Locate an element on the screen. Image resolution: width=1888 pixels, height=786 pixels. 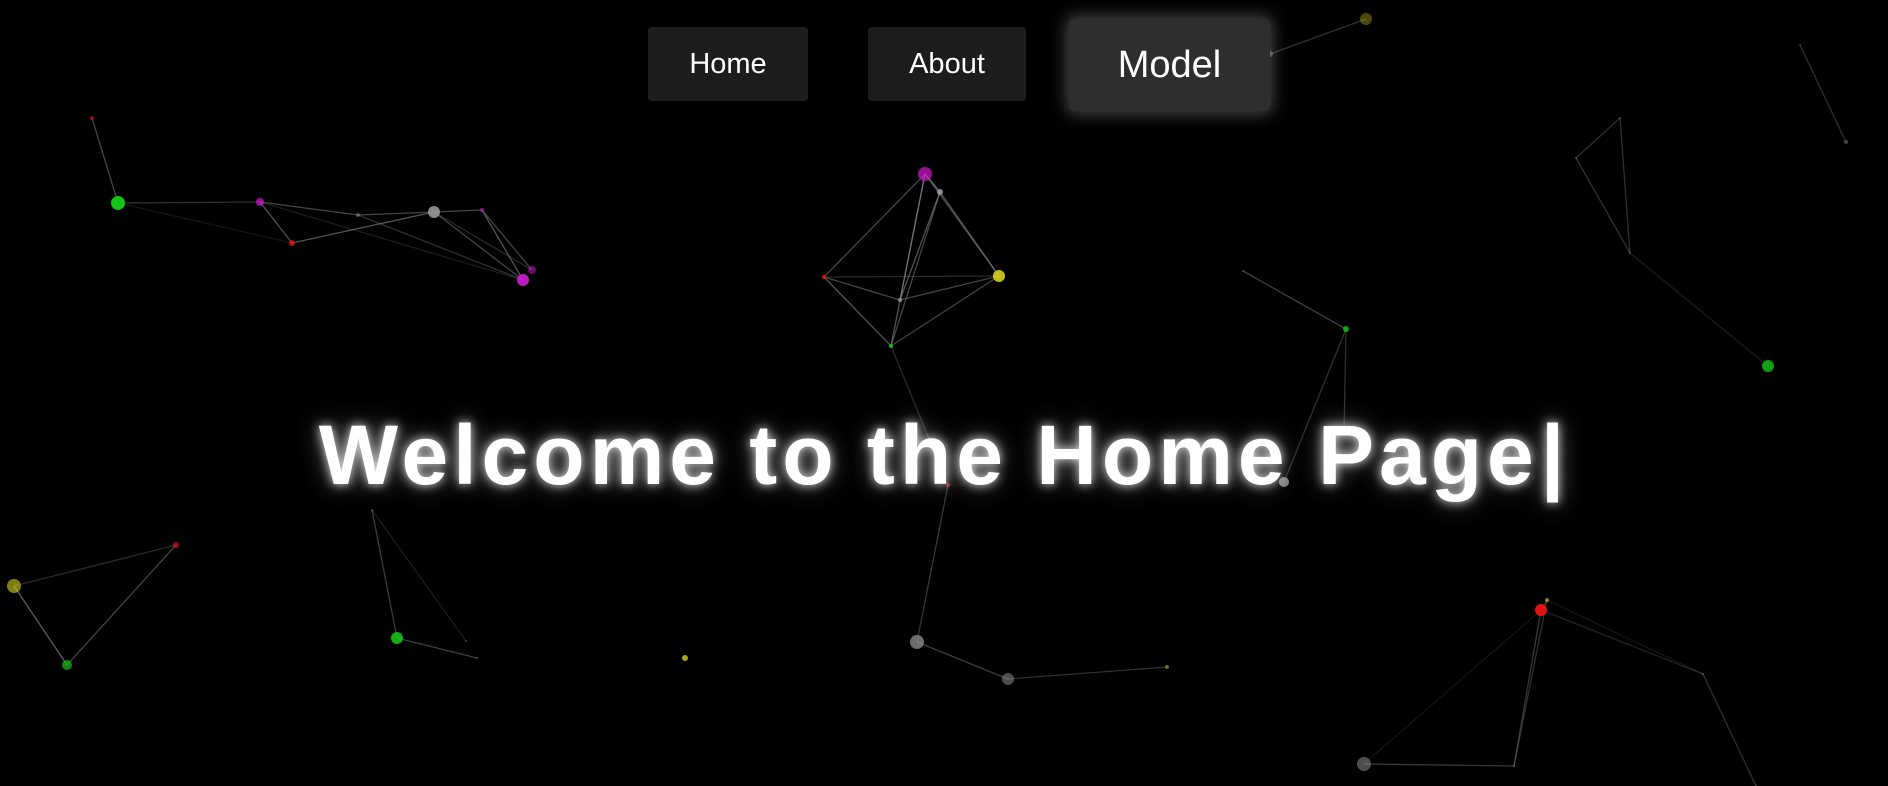
typing-caret: | is located at coordinates (1555, 455).